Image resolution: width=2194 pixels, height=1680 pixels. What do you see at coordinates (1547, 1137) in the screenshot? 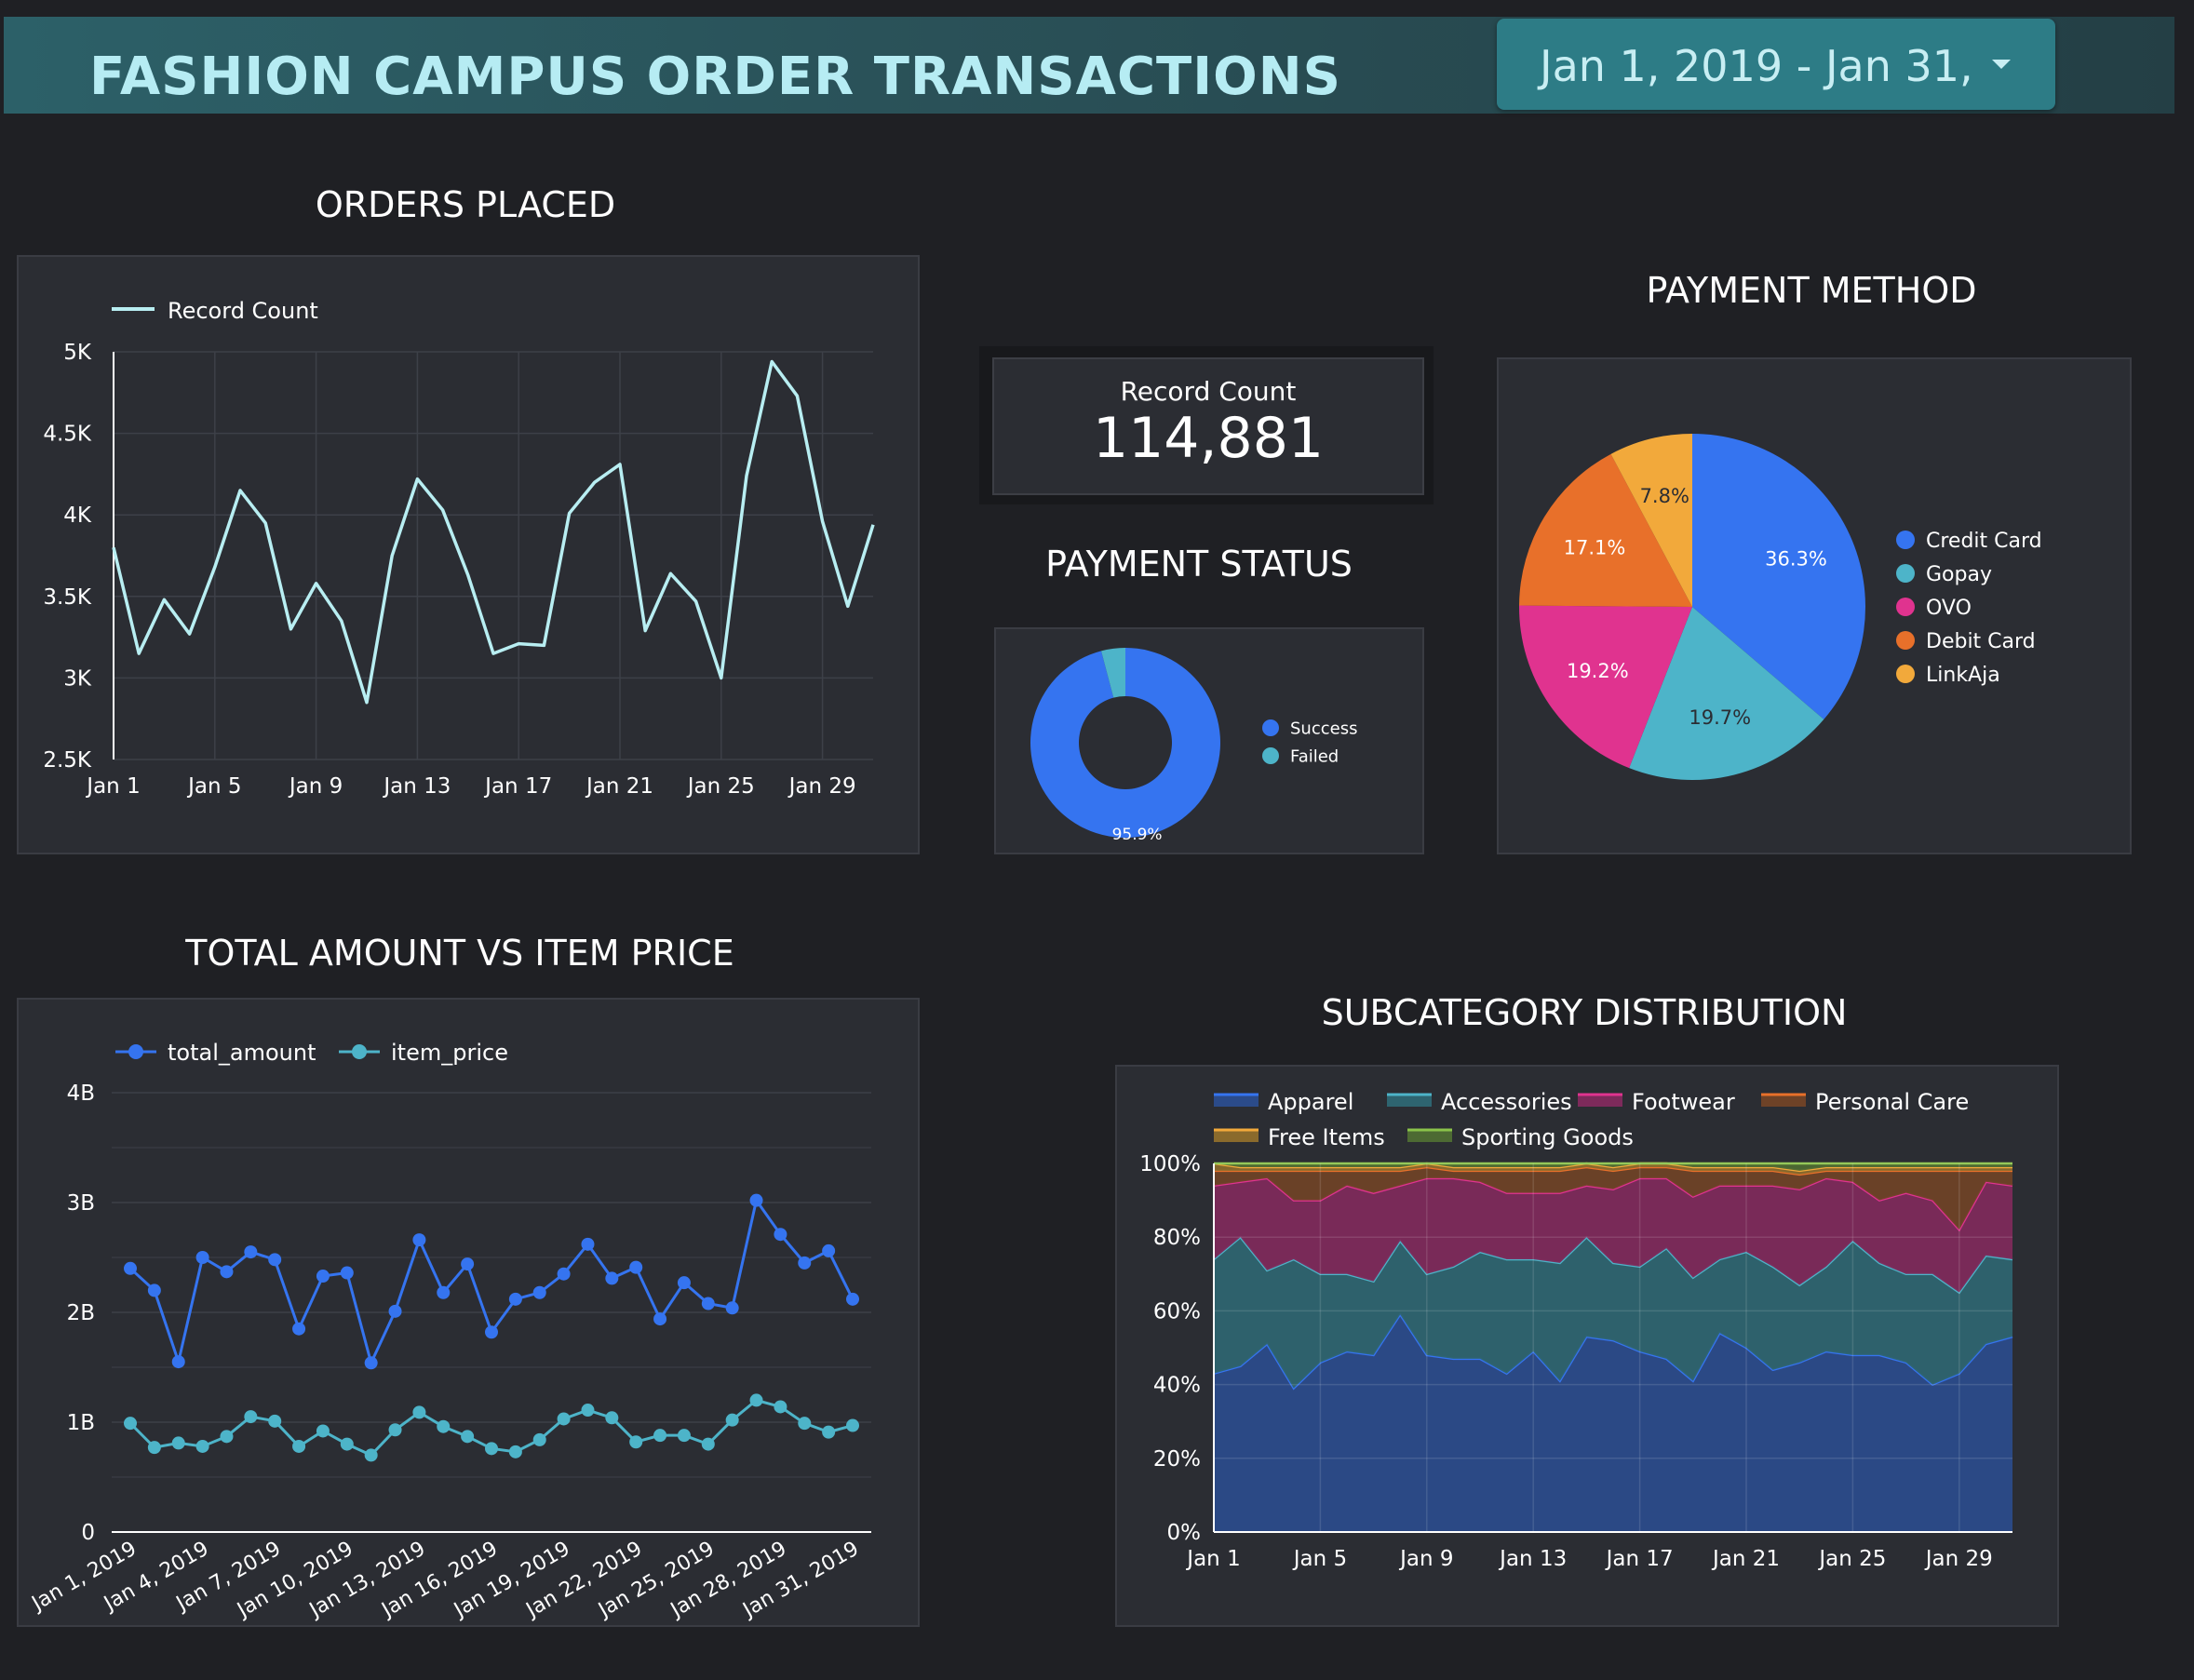
I see `legend-label: Sporting Goods` at bounding box center [1547, 1137].